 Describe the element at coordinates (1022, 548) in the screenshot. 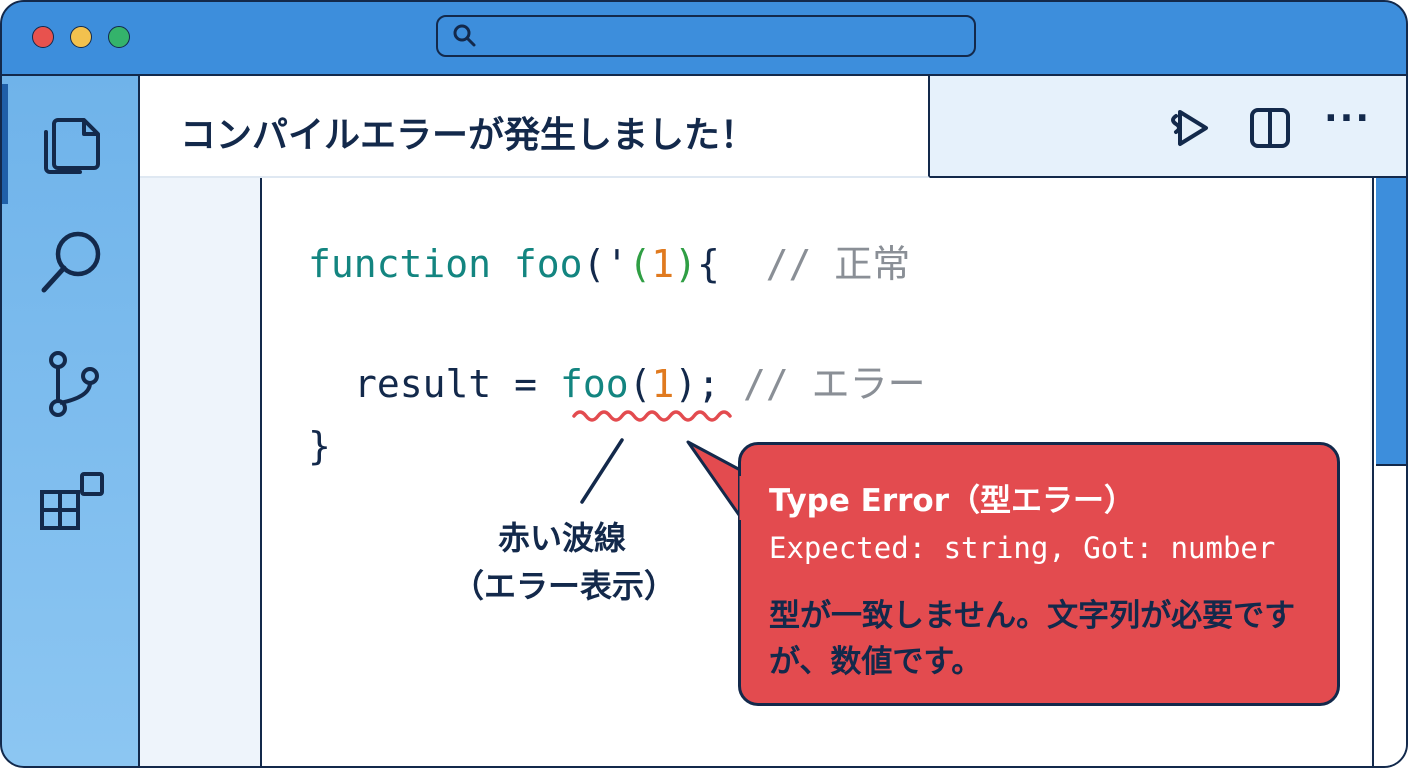

I see `error-detail: Expected: string, Got: number` at that location.